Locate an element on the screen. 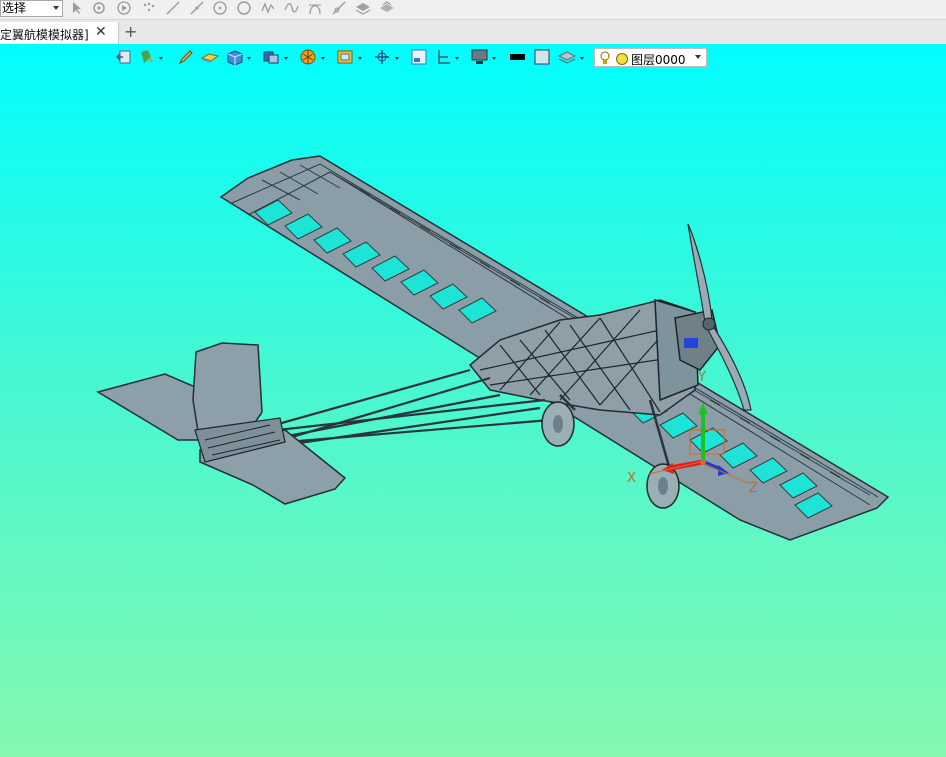 The image size is (946, 757). circle-center-icon is located at coordinates (220, 8).